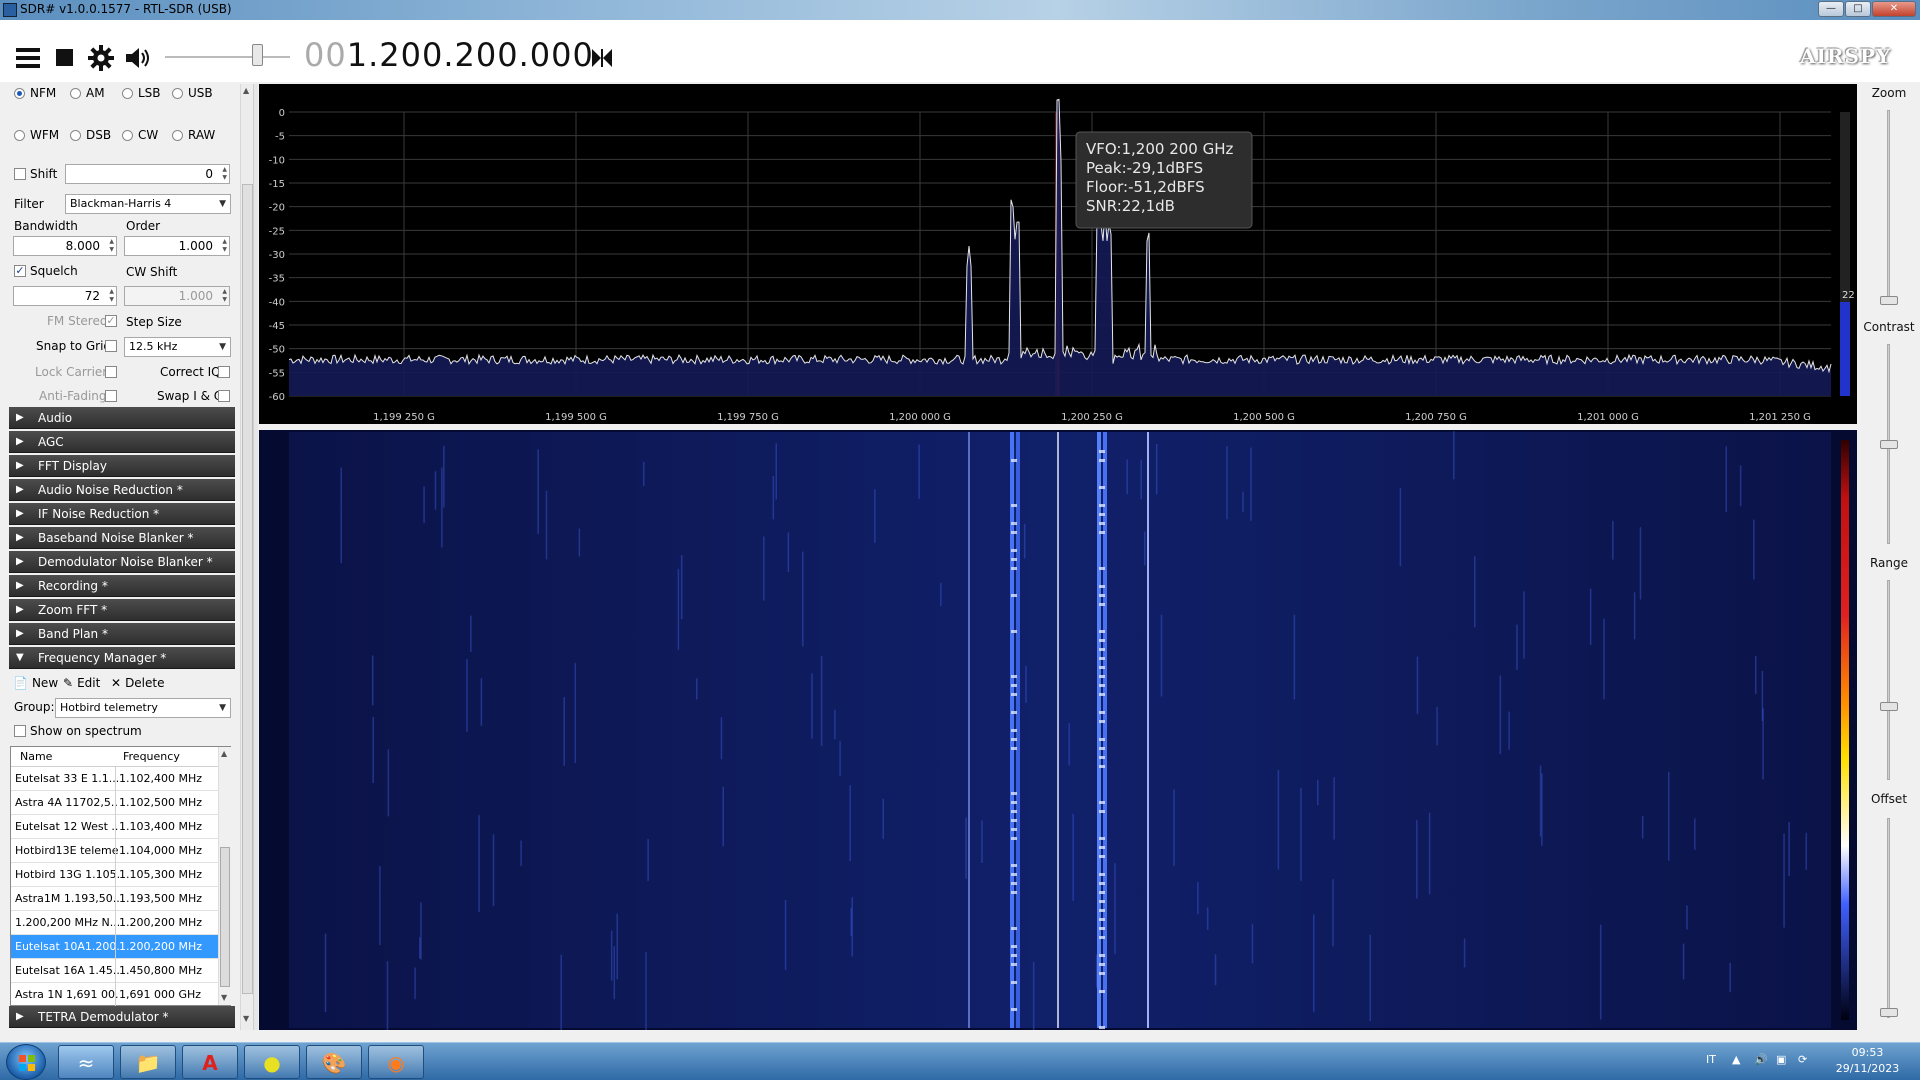 The image size is (1920, 1080). Describe the element at coordinates (177, 246) in the screenshot. I see `order-input: 1.000` at that location.